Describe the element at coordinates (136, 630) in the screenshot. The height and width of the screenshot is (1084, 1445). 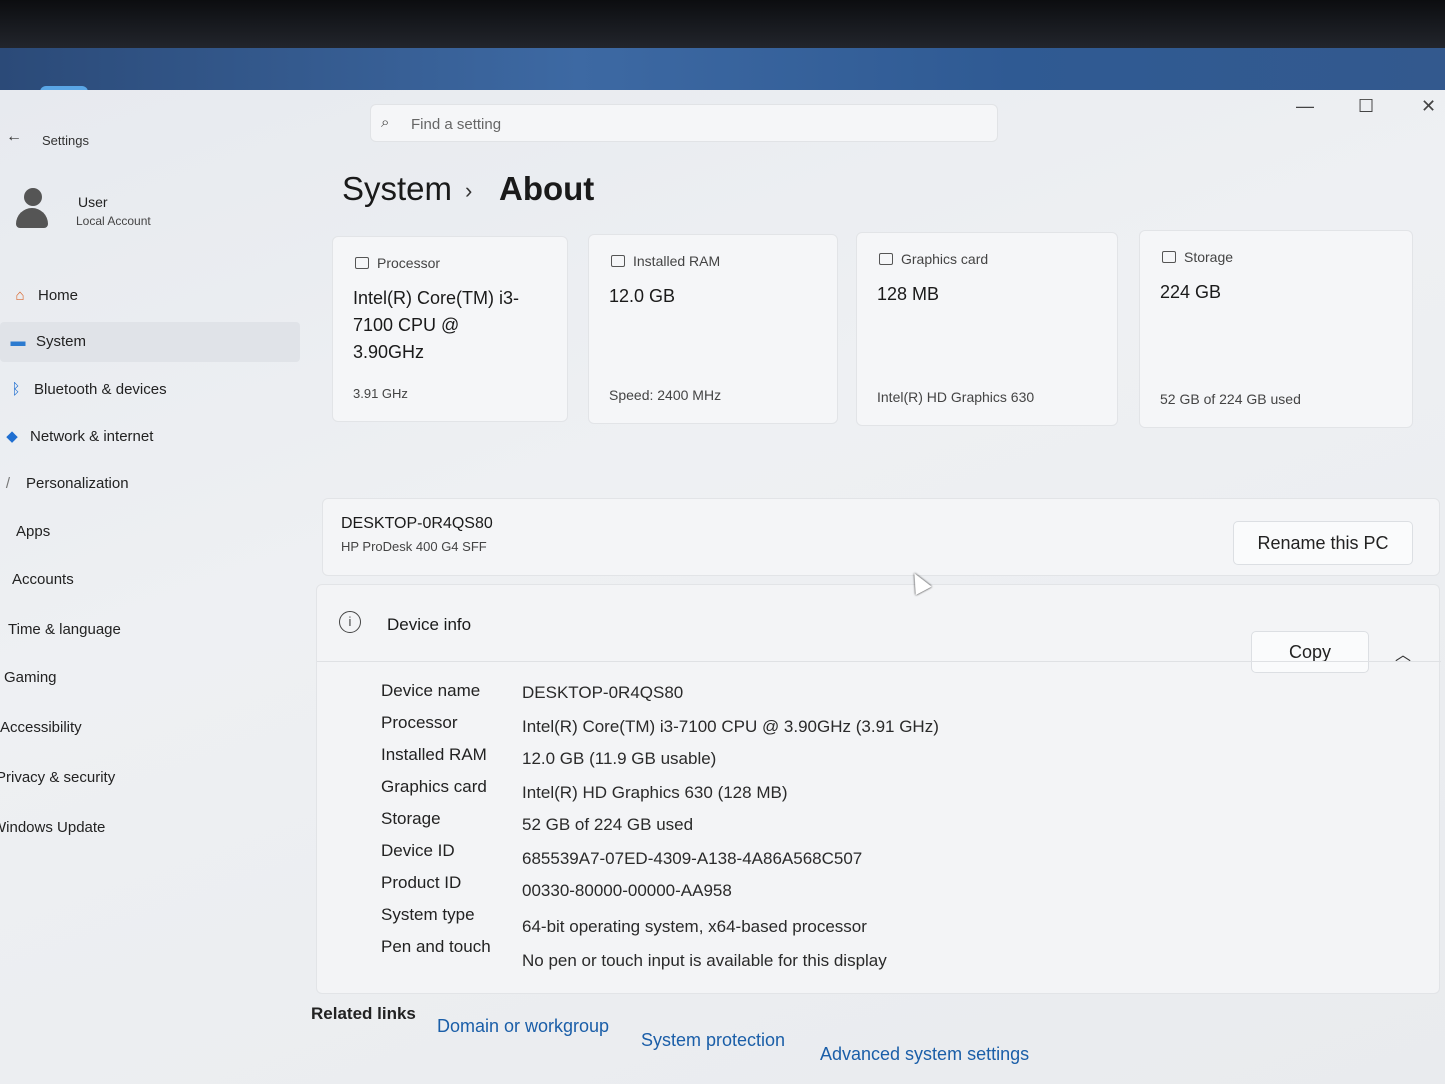
I see `sidebar-item-time-language: Time & language` at that location.